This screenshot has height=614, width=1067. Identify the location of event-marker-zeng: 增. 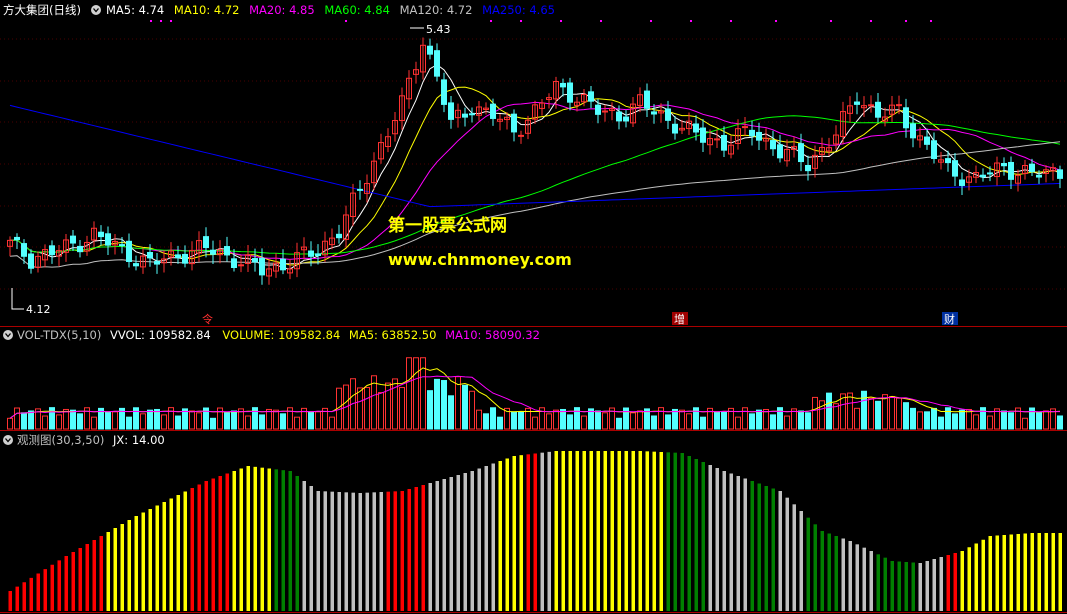
(680, 319).